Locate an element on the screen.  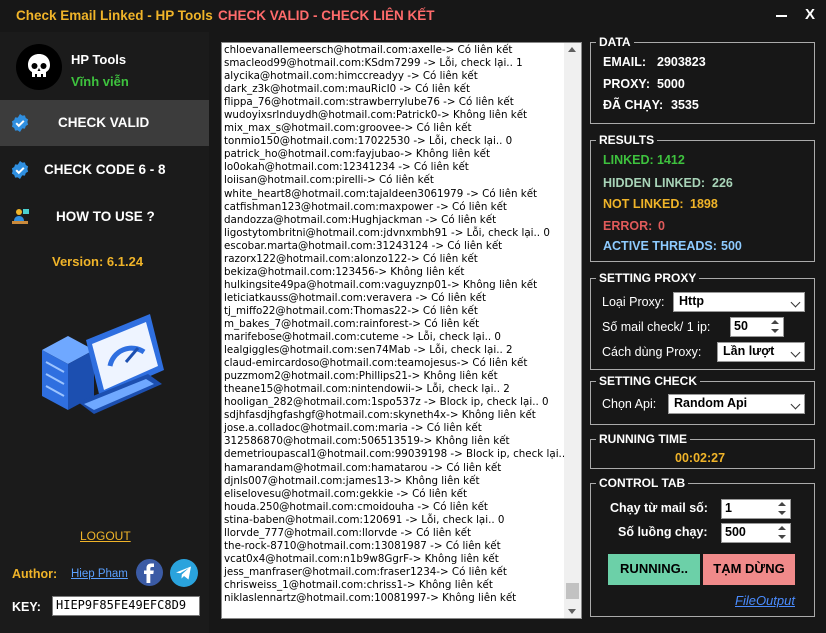
nav-label: CHECK CODE 6 - 8 is located at coordinates (105, 169).